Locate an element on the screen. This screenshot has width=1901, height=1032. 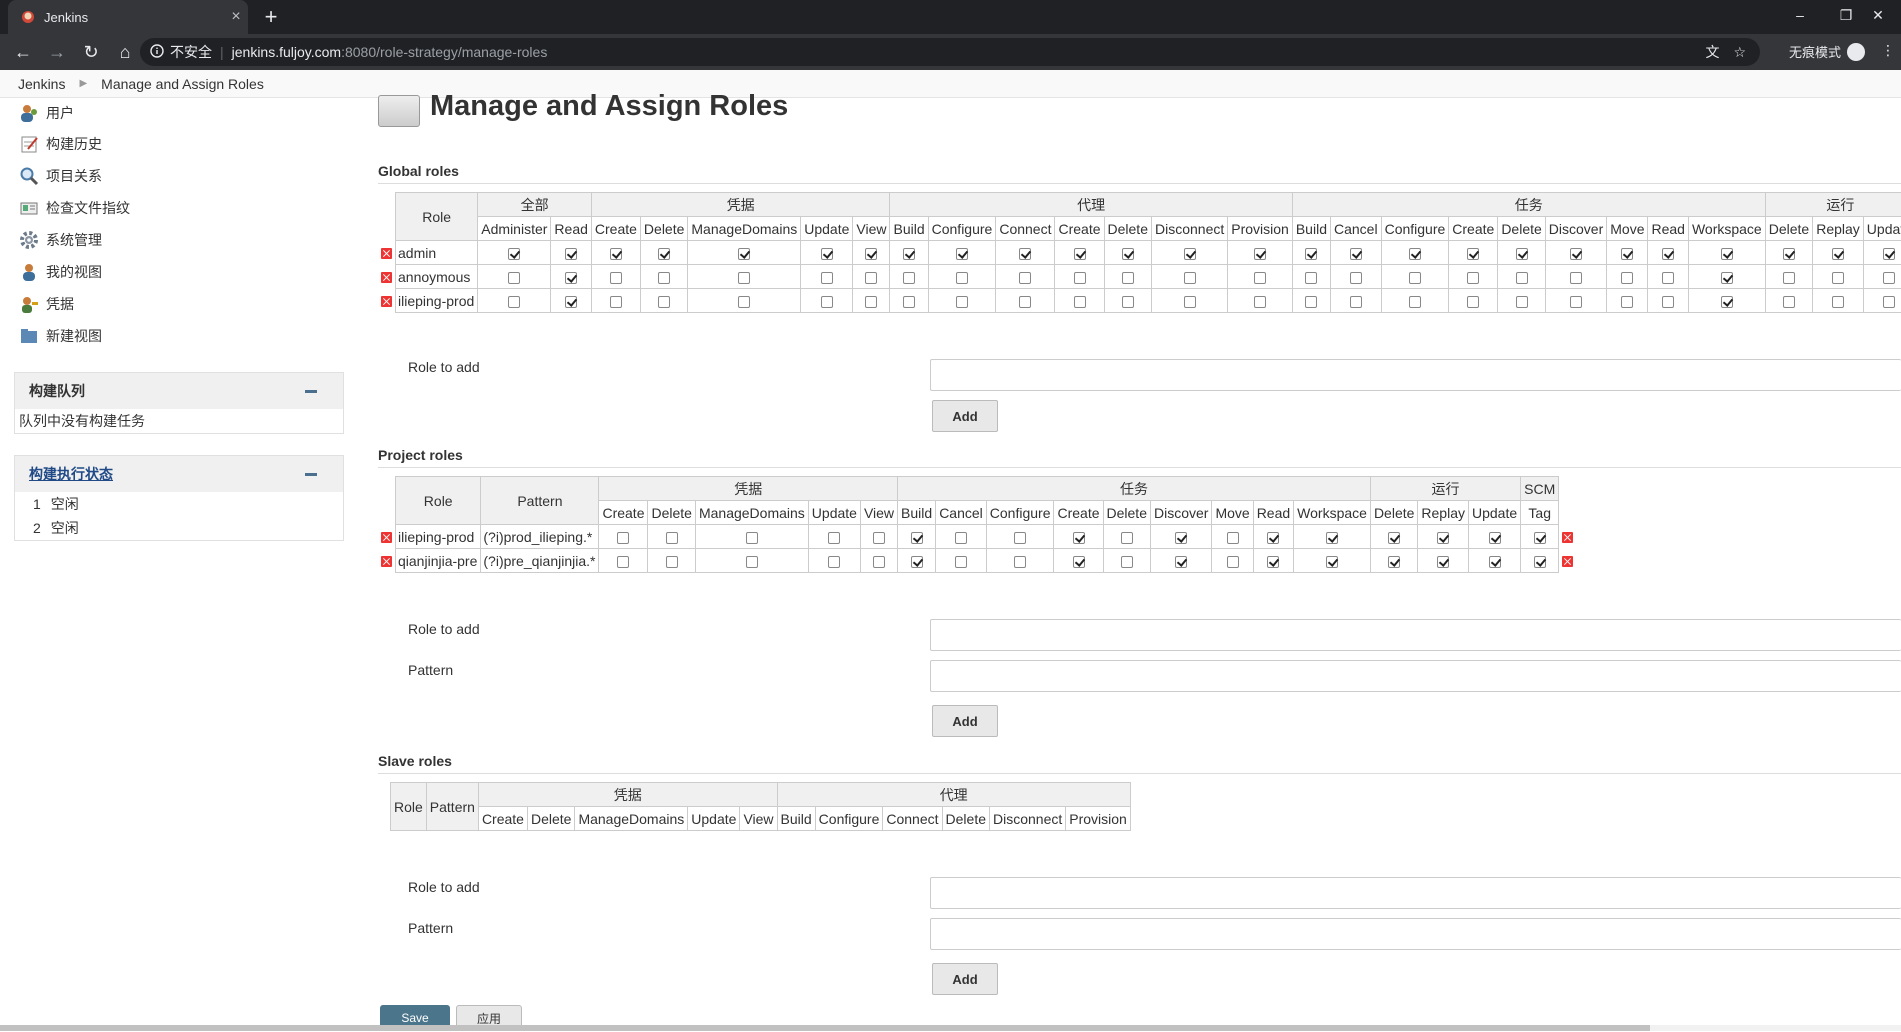
sidebar-item-users: 用户 is located at coordinates (46, 113).